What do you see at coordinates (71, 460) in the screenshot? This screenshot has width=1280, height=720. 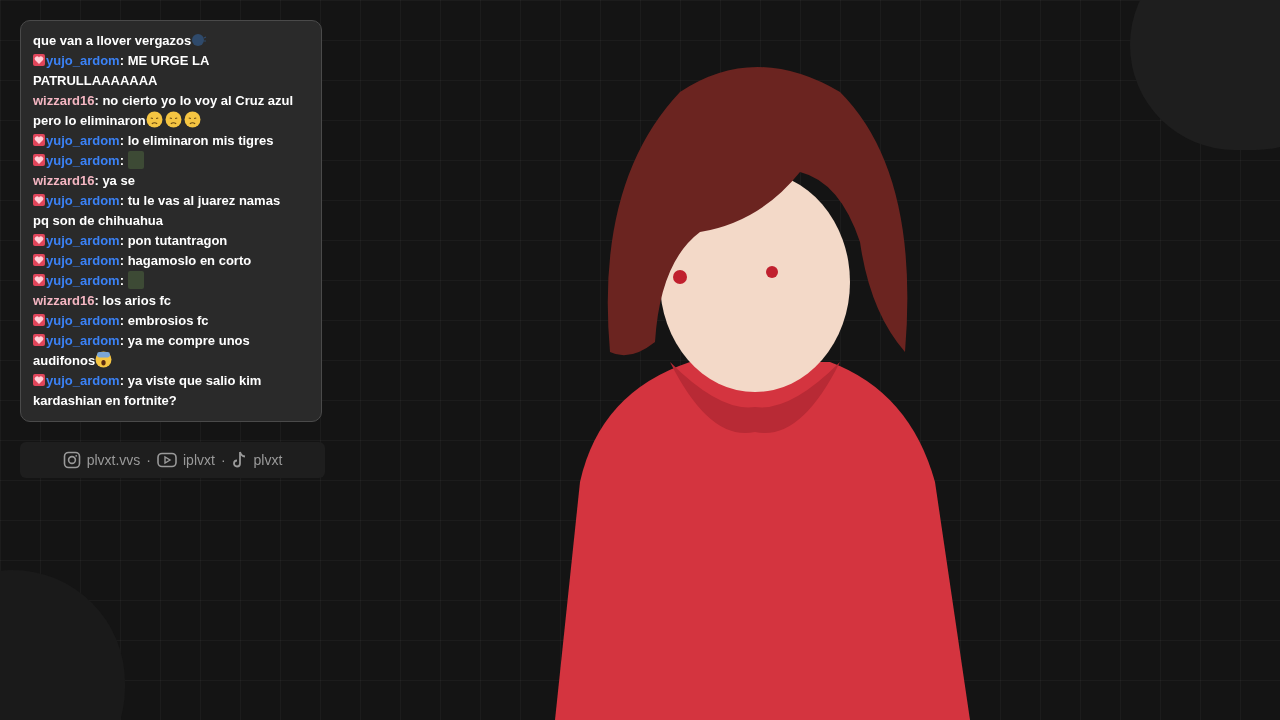 I see `camera-icon` at bounding box center [71, 460].